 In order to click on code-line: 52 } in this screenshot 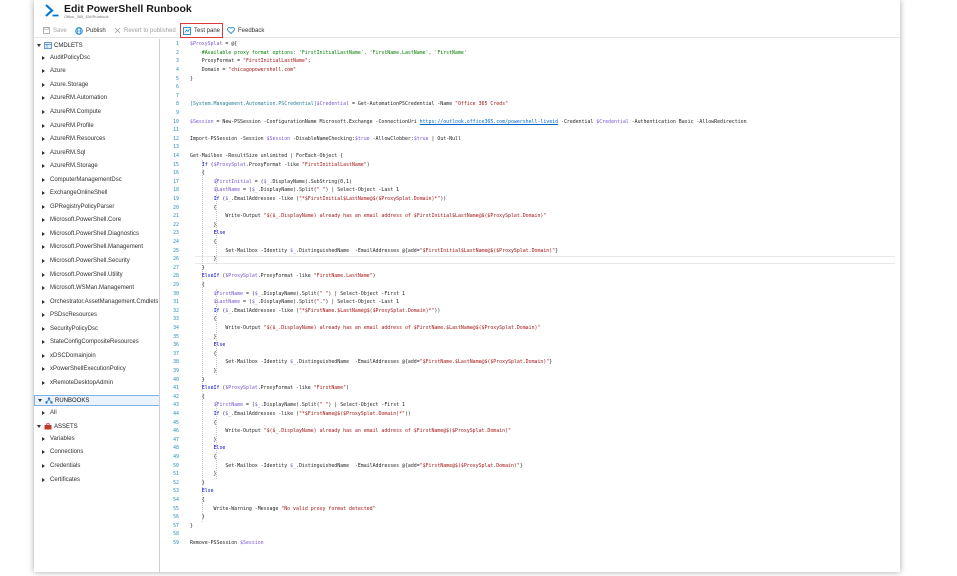, I will do `click(183, 483)`.